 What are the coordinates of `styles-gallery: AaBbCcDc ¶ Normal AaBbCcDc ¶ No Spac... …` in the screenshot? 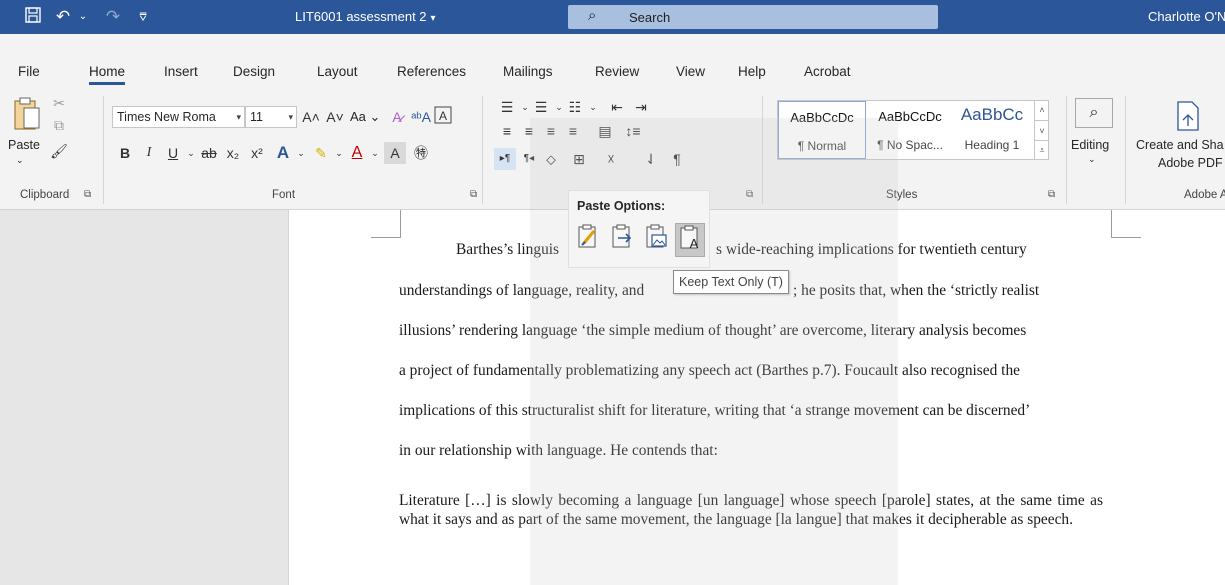 It's located at (913, 130).